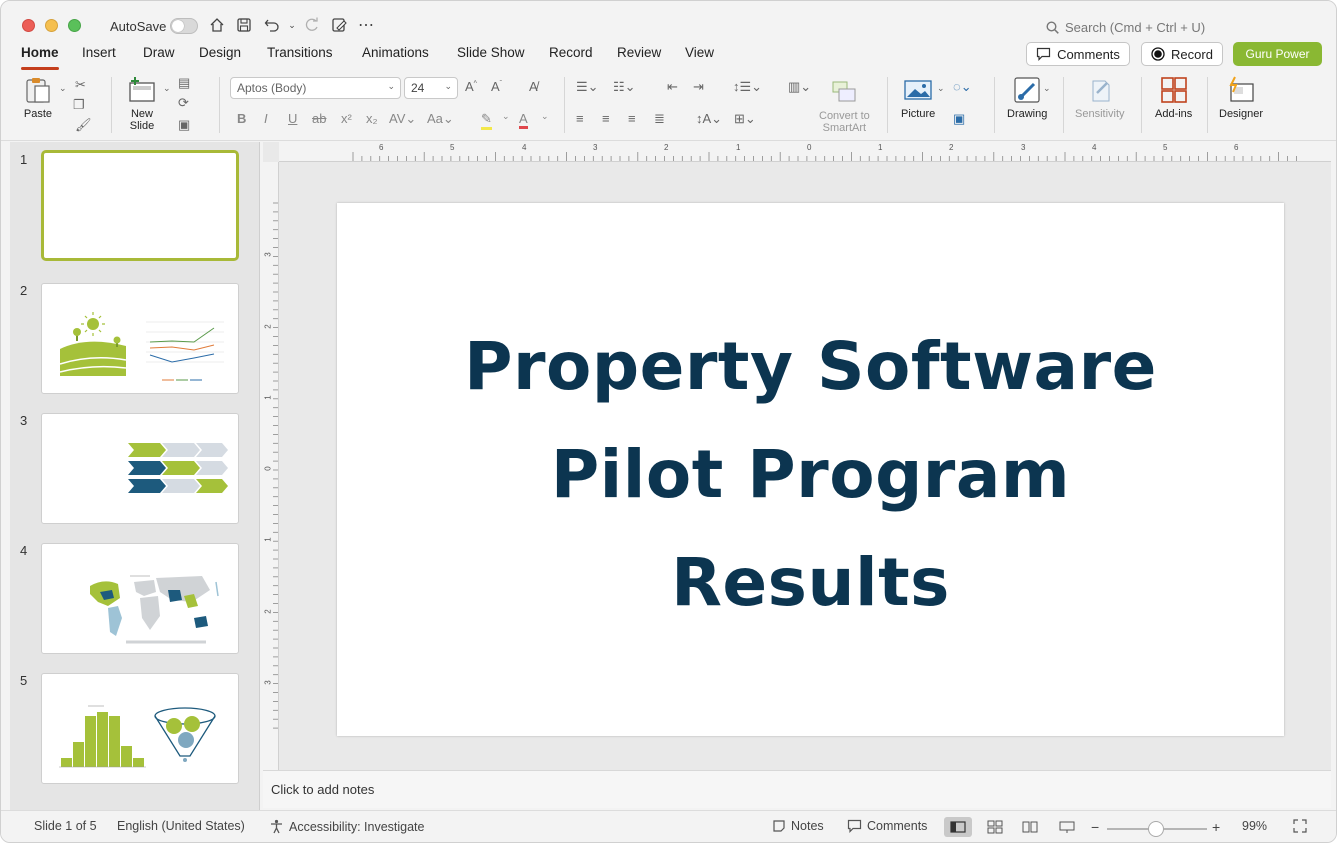  I want to click on highlight-chevron-icon: ⌄, so click(506, 116).